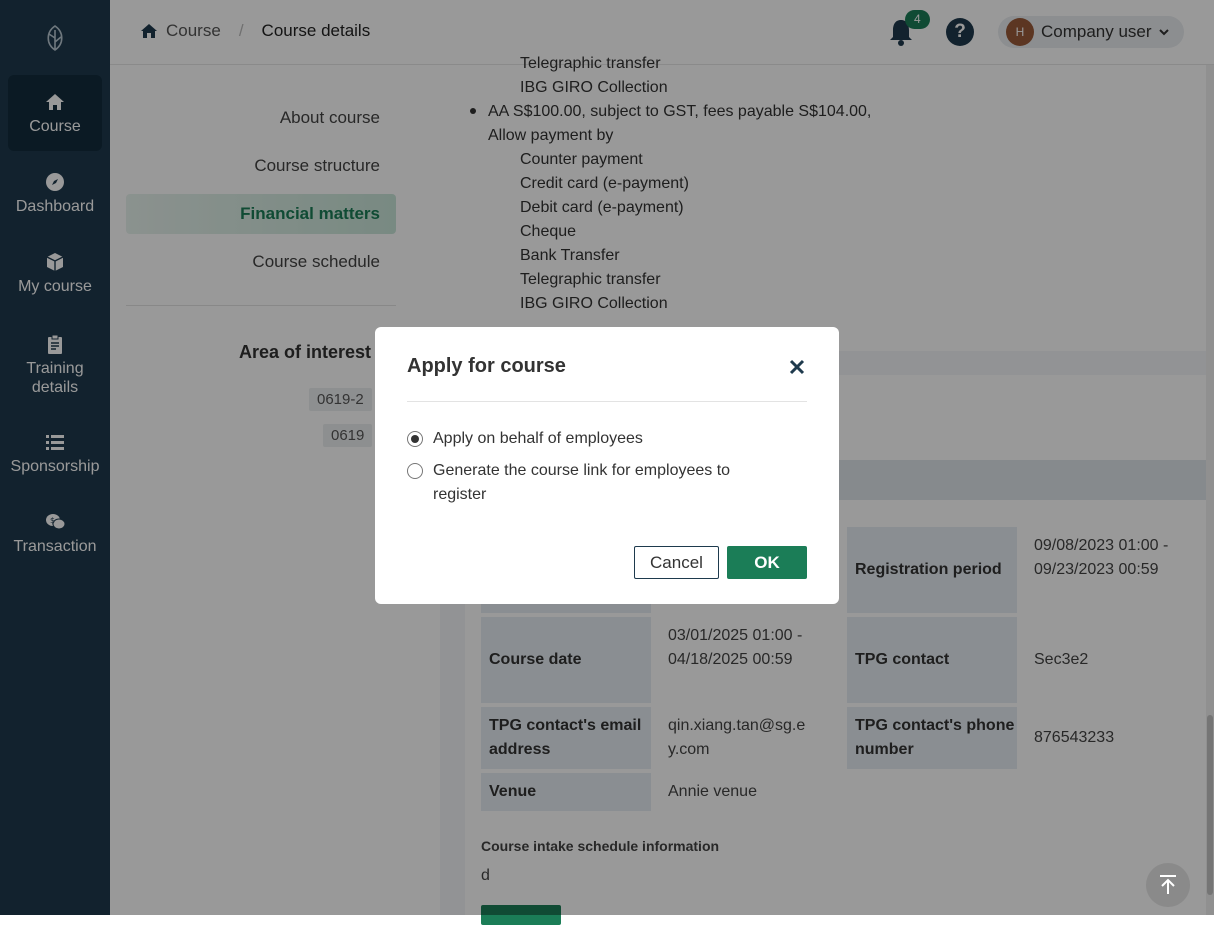 The image size is (1214, 925). I want to click on close-icon, so click(797, 367).